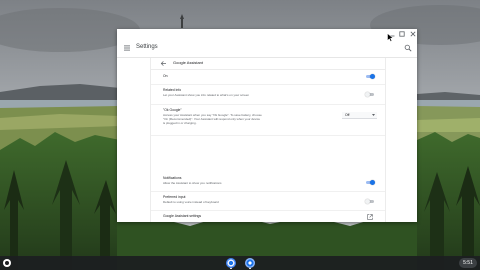 The width and height of the screenshot is (480, 270). Describe the element at coordinates (267, 34) in the screenshot. I see `window-titlebar` at that location.